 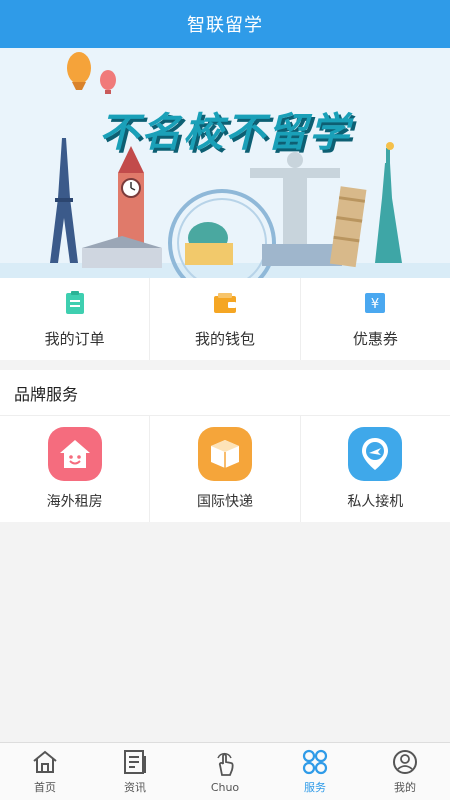 What do you see at coordinates (405, 762) in the screenshot?
I see `profile-icon` at bounding box center [405, 762].